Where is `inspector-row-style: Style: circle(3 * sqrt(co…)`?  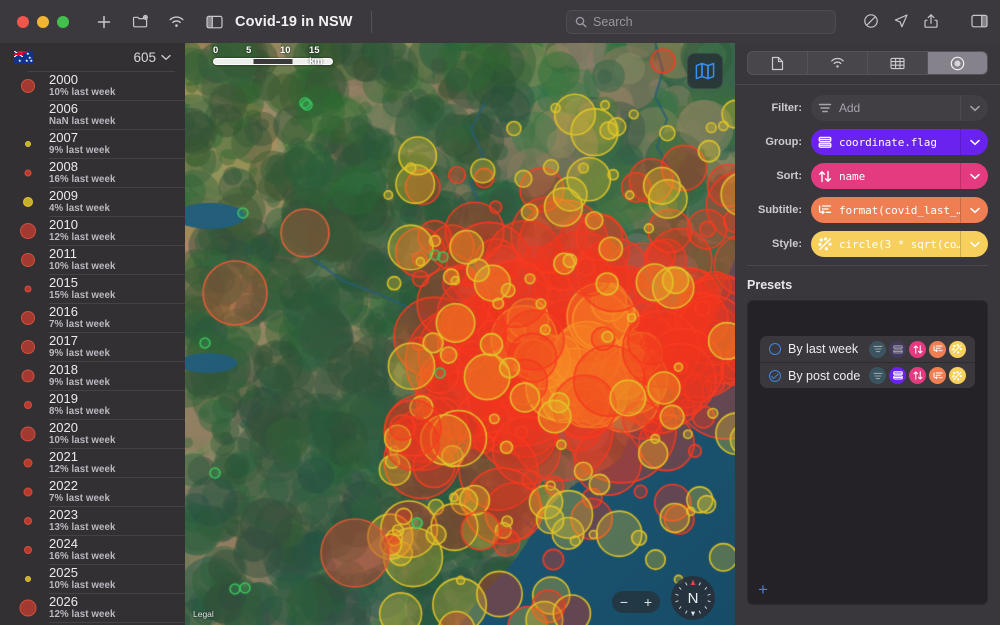 inspector-row-style: Style: circle(3 * sqrt(co…) is located at coordinates (867, 244).